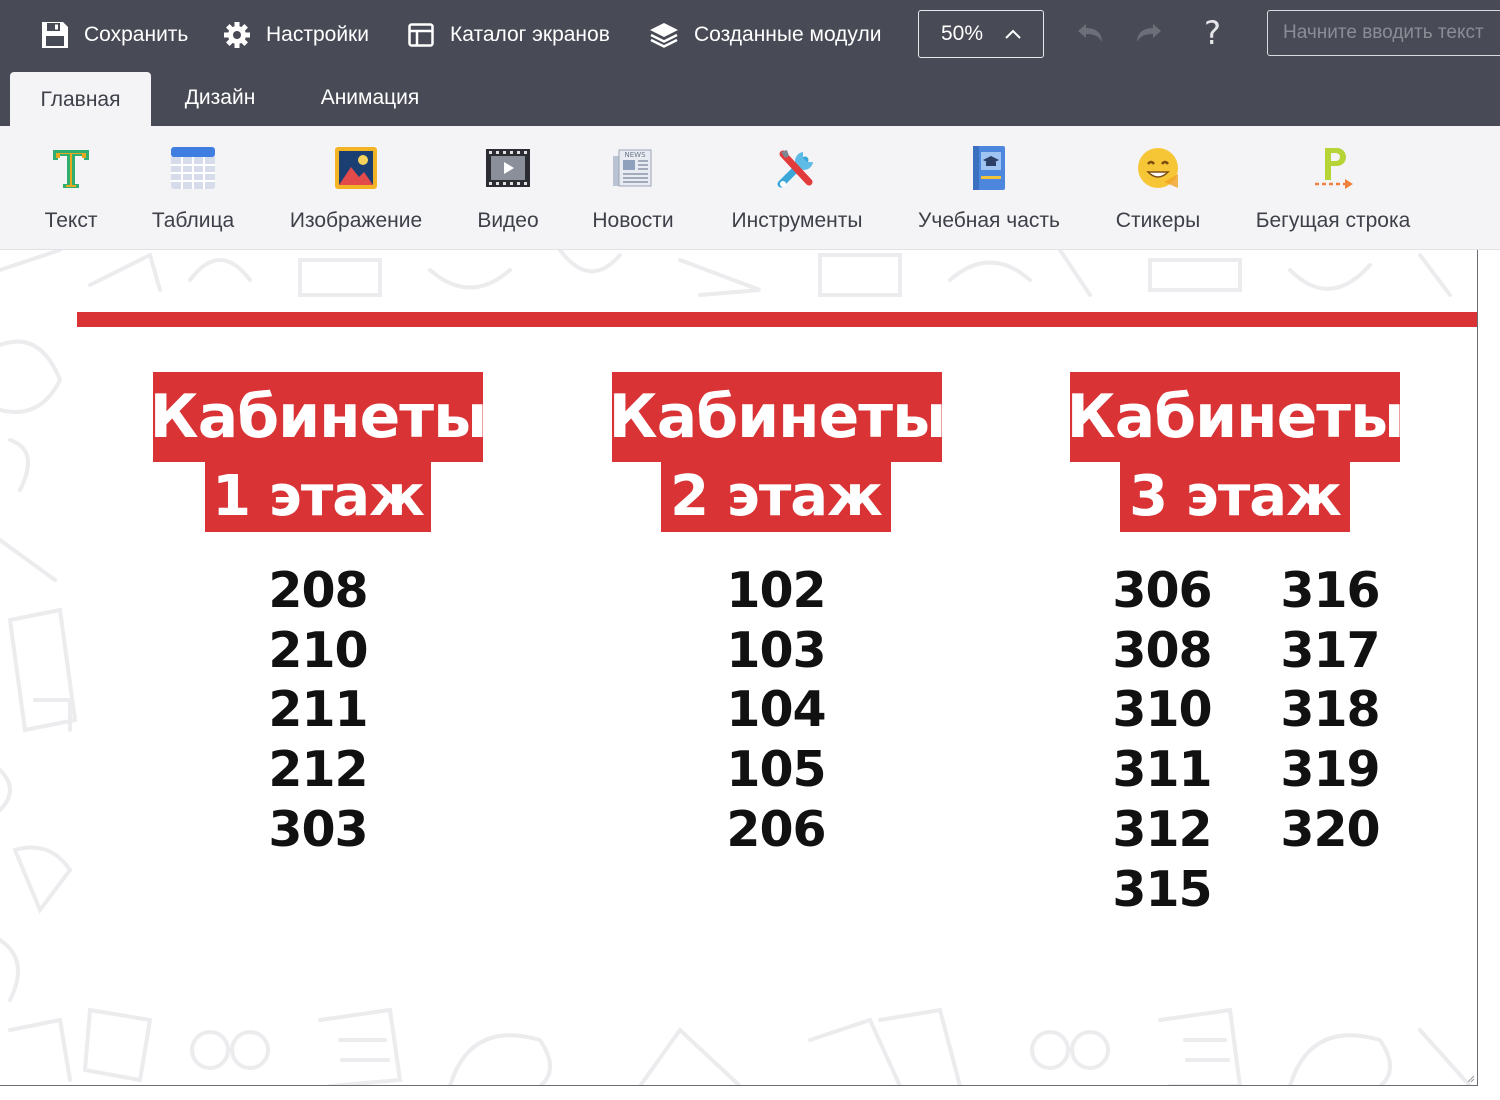 The height and width of the screenshot is (1100, 1500). What do you see at coordinates (797, 220) in the screenshot?
I see `ribbon-label: Инструменты` at bounding box center [797, 220].